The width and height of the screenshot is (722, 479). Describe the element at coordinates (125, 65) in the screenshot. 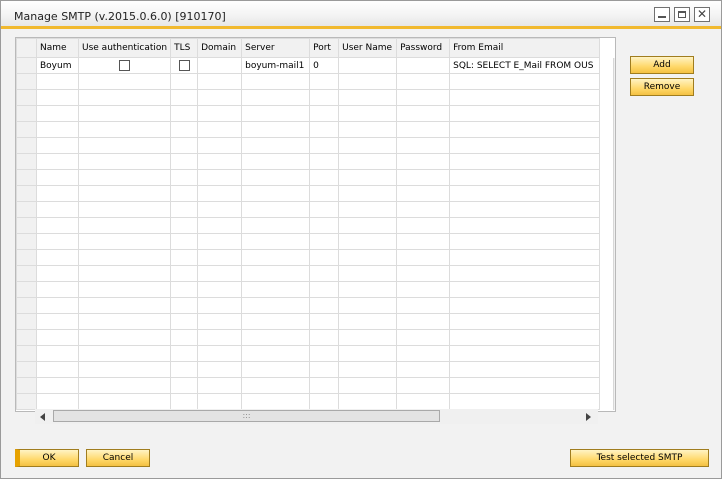

I see `use-authentication-checkbox` at that location.